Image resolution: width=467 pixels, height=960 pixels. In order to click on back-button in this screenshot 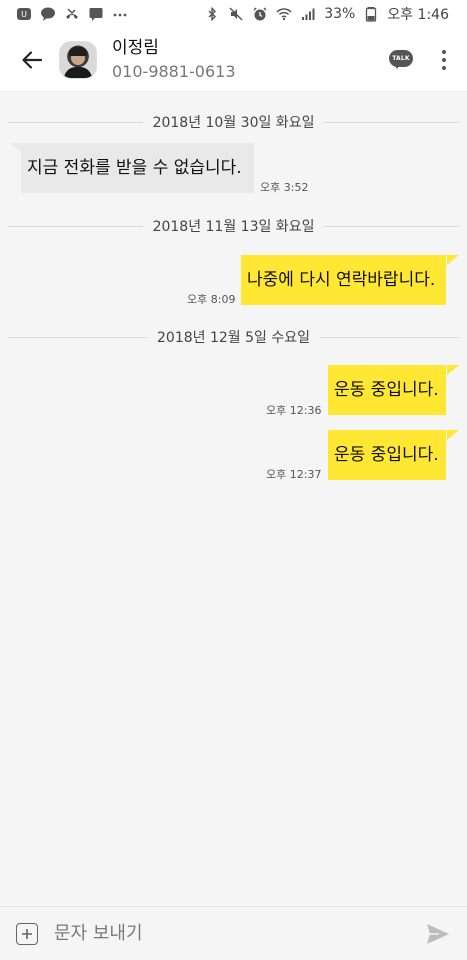, I will do `click(32, 60)`.